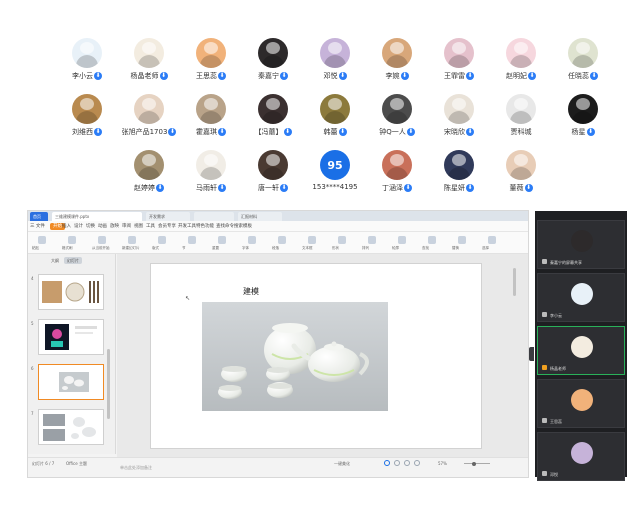 The height and width of the screenshot is (506, 640). Describe the element at coordinates (342, 464) in the screenshot. I see `beautify-button: 一键美化` at that location.